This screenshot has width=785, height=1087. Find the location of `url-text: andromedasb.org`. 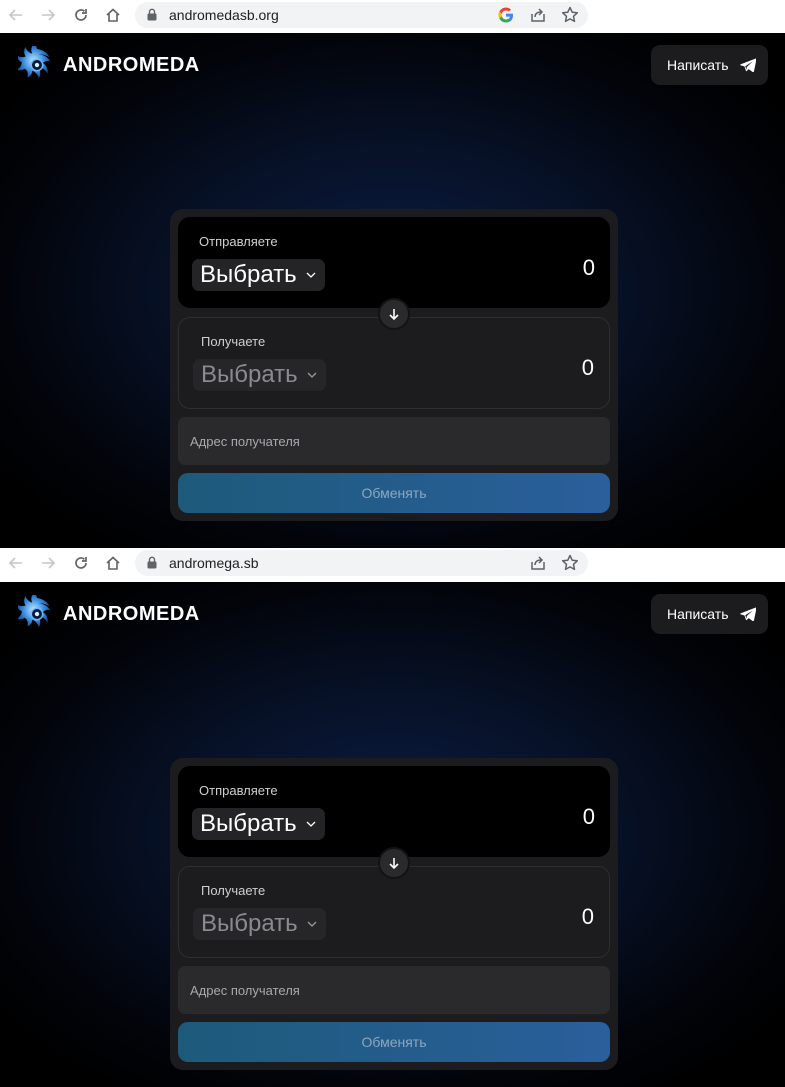

url-text: andromedasb.org is located at coordinates (224, 15).